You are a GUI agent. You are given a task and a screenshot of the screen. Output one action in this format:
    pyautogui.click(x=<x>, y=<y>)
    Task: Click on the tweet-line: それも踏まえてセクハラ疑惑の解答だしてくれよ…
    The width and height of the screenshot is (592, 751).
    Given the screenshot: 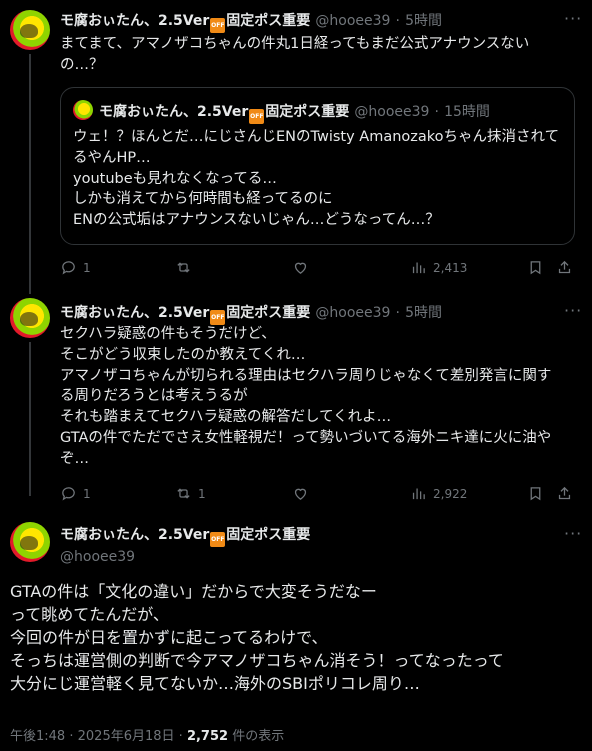 What is the action you would take?
    pyautogui.click(x=226, y=417)
    